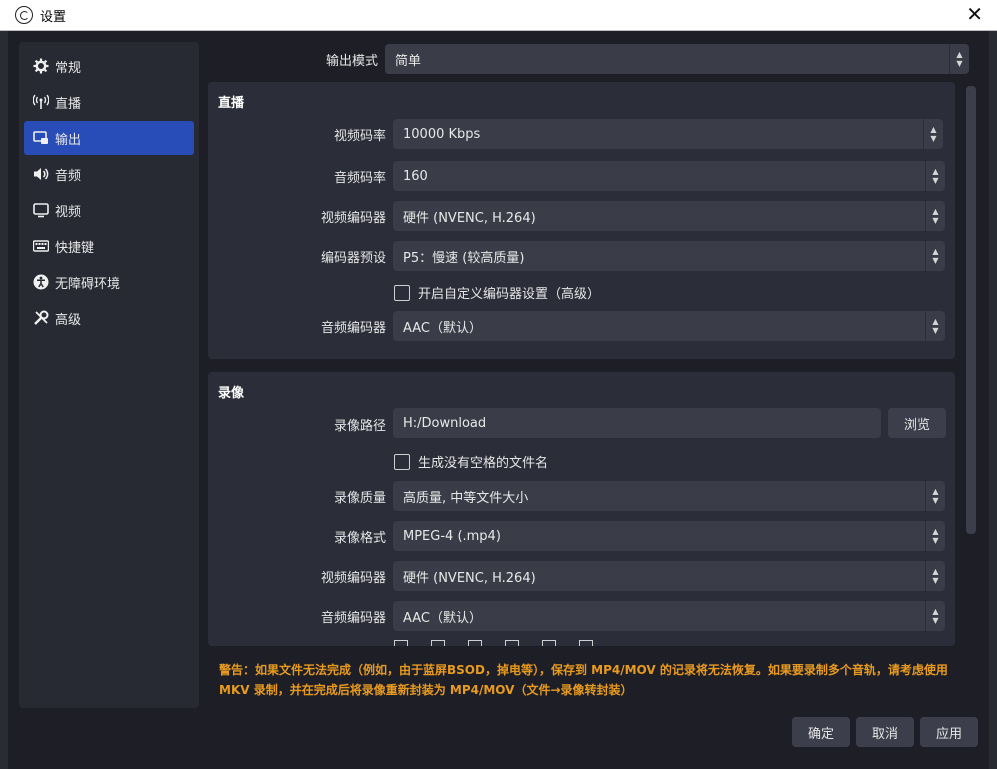 The width and height of the screenshot is (997, 769). I want to click on spin-arrows-icon: ▲ ▼, so click(933, 134).